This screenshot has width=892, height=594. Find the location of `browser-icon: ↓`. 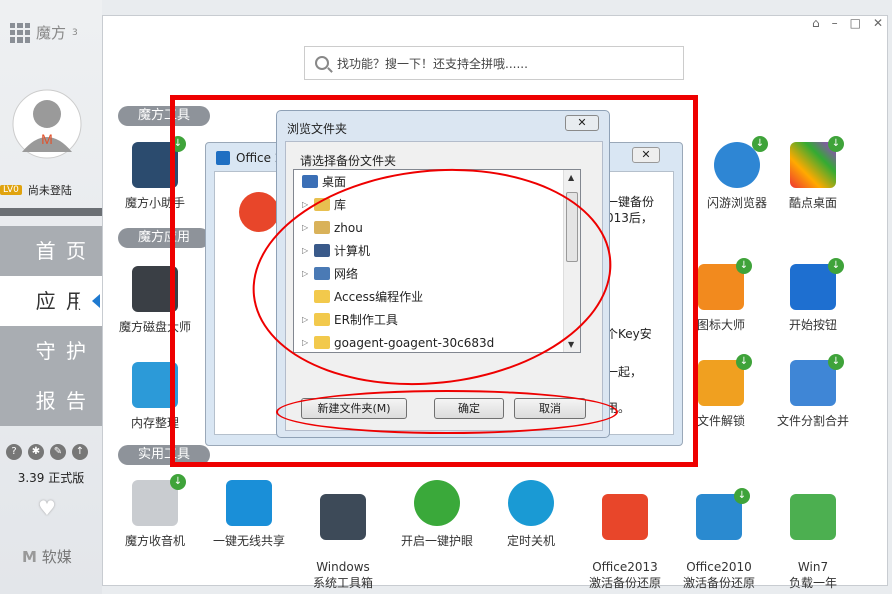

browser-icon: ↓ is located at coordinates (741, 162).